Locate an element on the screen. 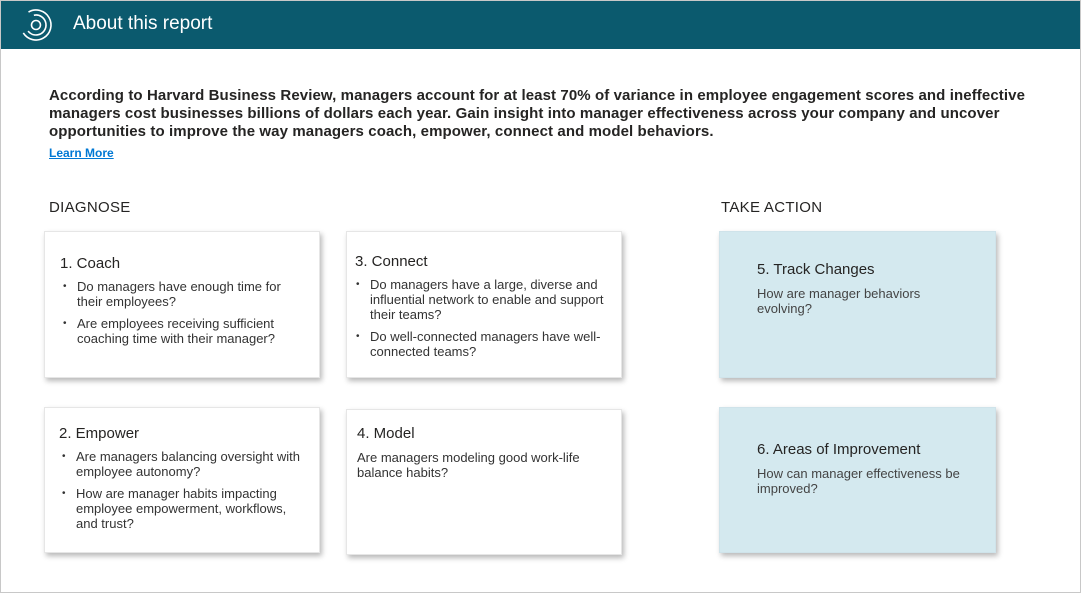  empower-card-title: 2. Empower is located at coordinates (99, 433).